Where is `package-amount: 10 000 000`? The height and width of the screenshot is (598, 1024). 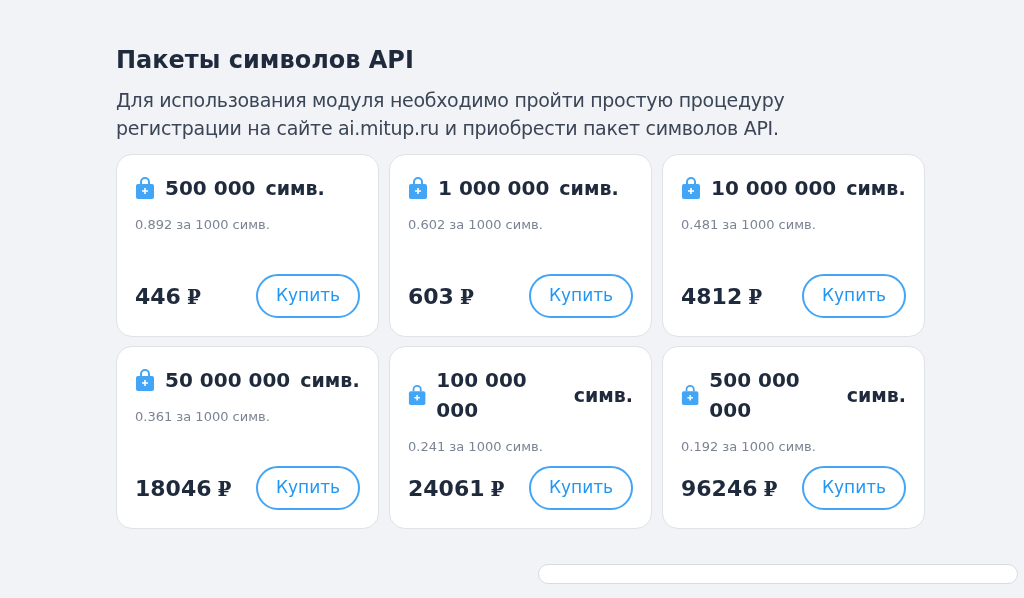 package-amount: 10 000 000 is located at coordinates (774, 188).